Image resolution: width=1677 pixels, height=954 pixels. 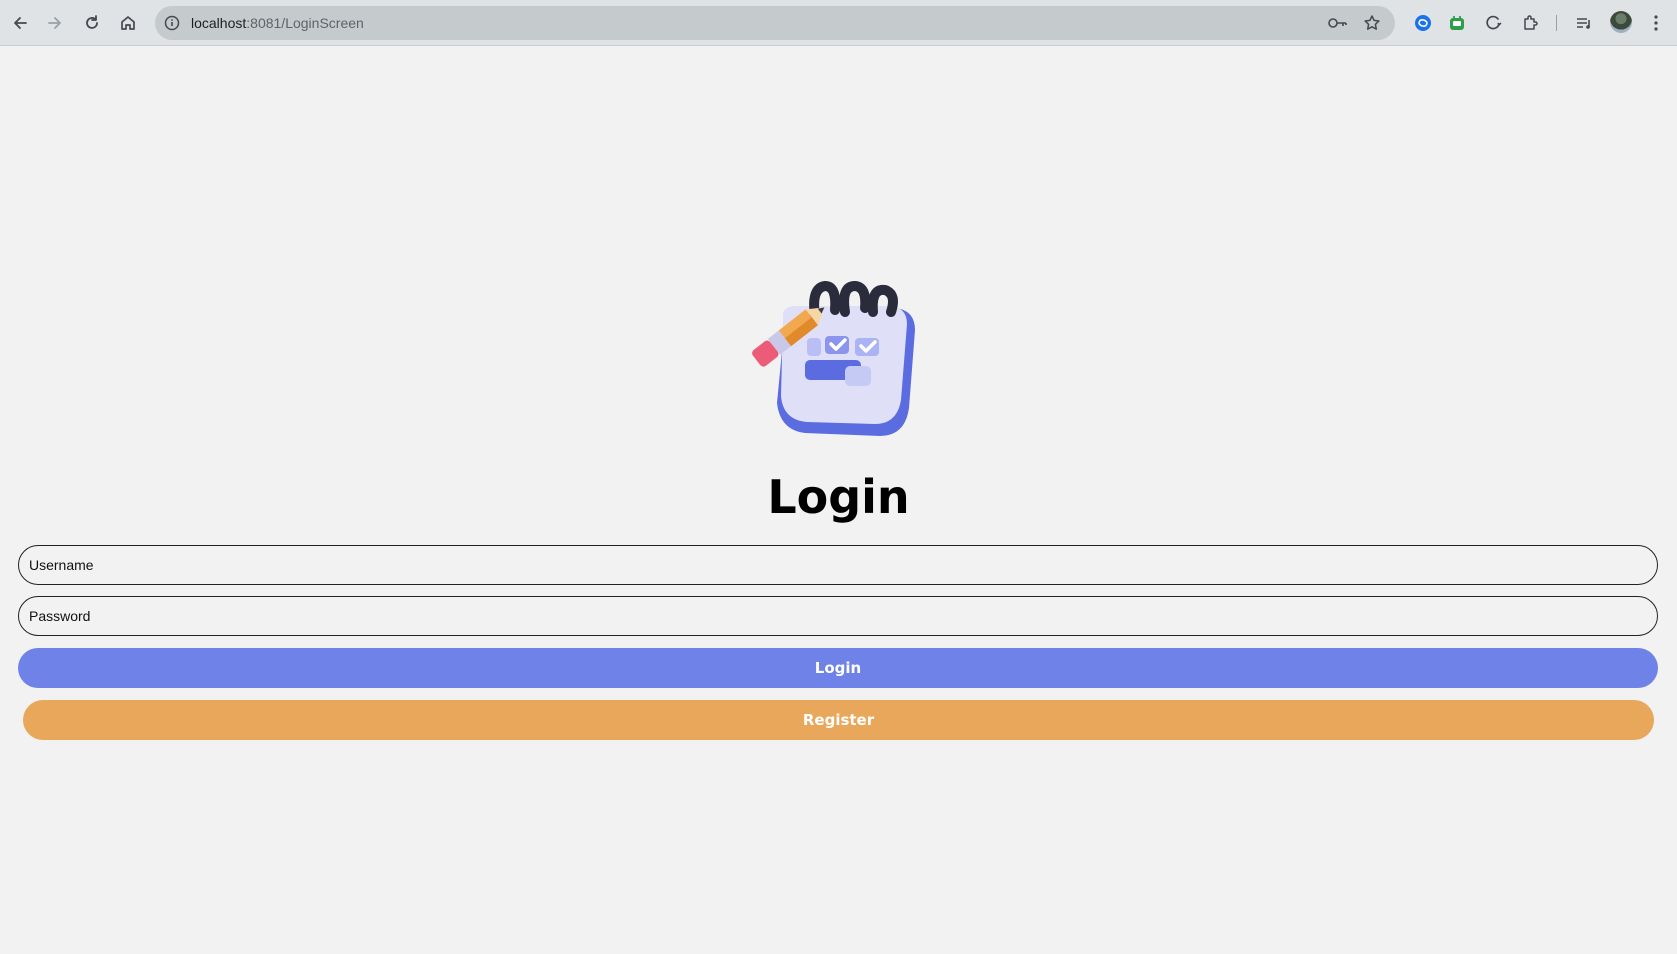 I want to click on page-title: Login, so click(x=838, y=497).